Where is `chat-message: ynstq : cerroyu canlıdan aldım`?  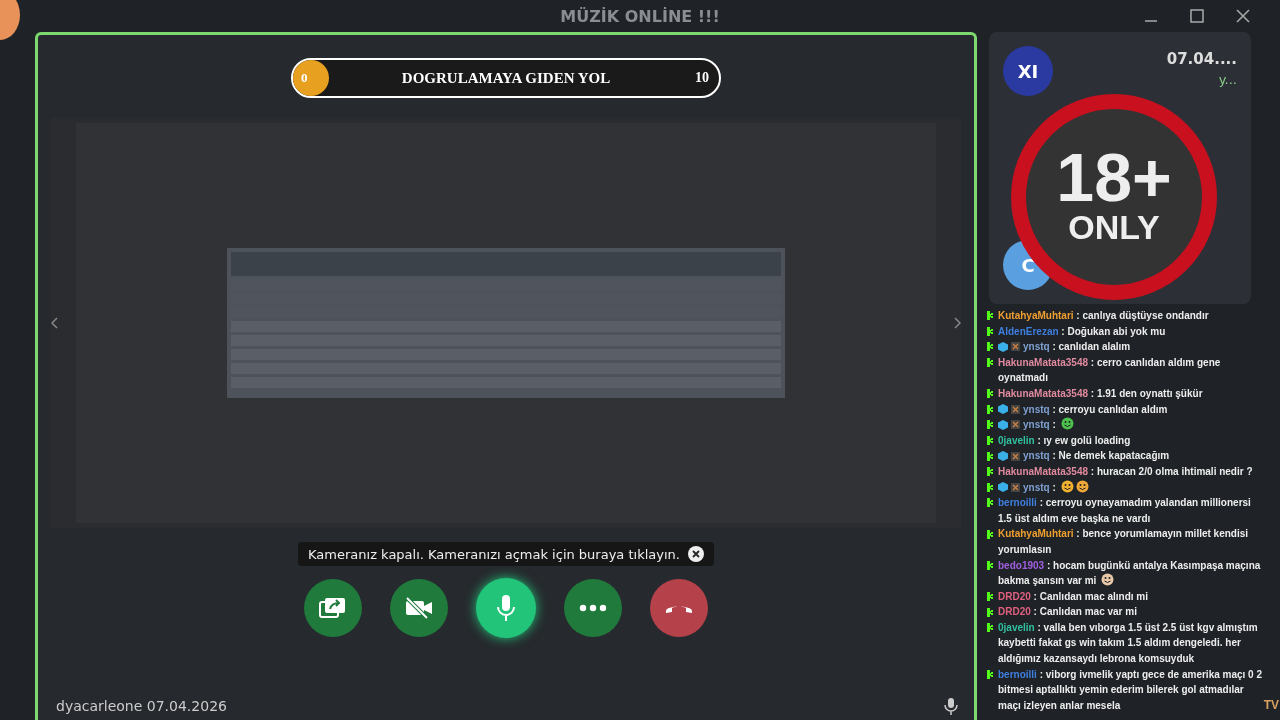 chat-message: ynstq : cerroyu canlıdan aldım is located at coordinates (1095, 409).